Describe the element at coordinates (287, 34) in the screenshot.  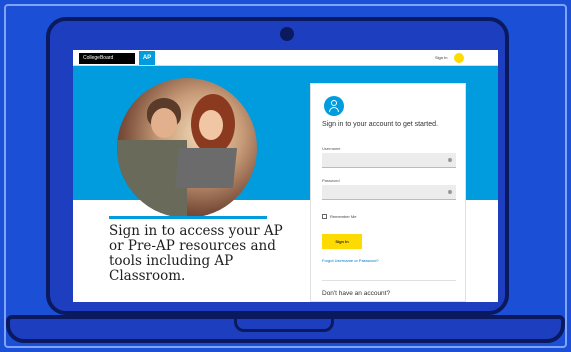
I see `laptop-camera` at that location.